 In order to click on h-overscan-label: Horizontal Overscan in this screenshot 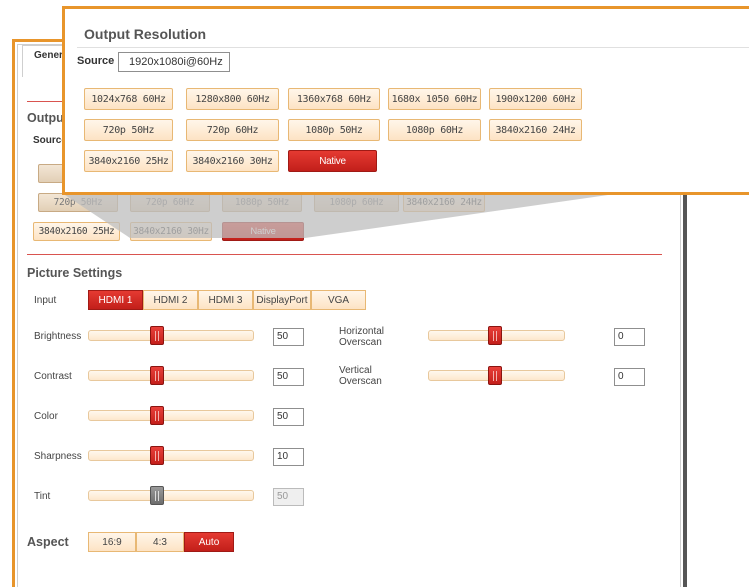, I will do `click(361, 337)`.